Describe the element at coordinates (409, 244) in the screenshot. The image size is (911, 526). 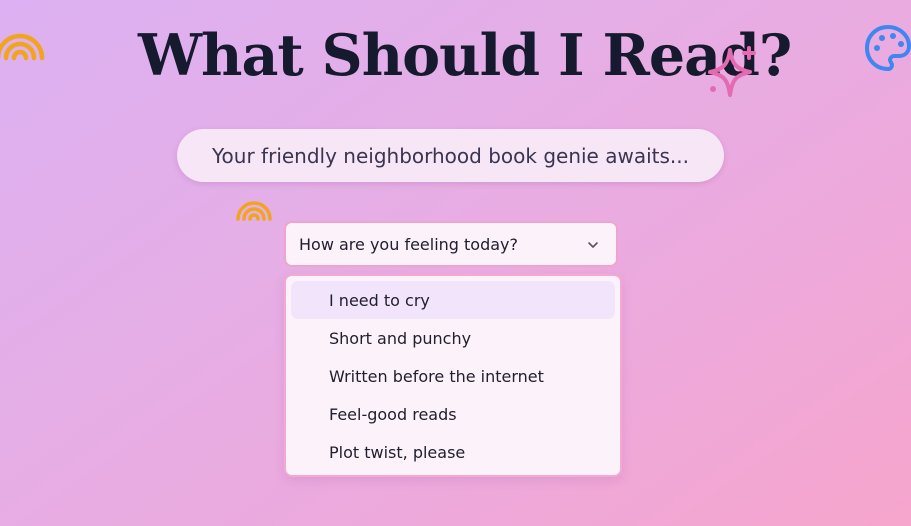
I see `mood-select-placeholder: How are you feeling today?` at that location.